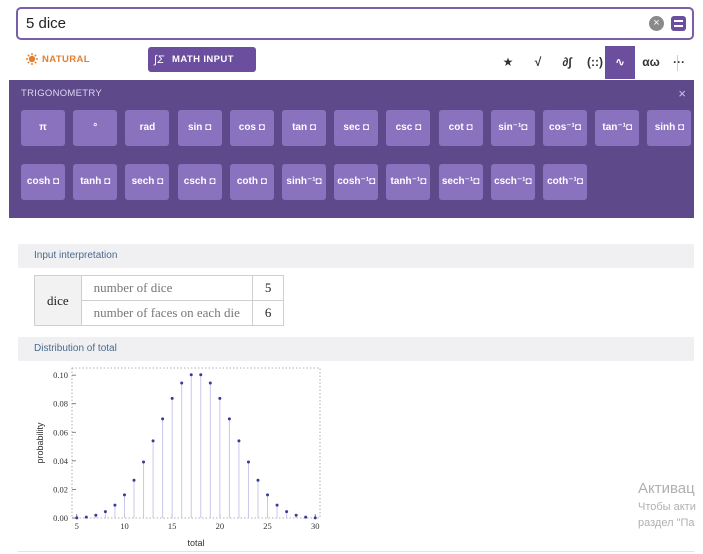  What do you see at coordinates (159, 60) in the screenshot?
I see `math-input-icon: ∫Σ` at bounding box center [159, 60].